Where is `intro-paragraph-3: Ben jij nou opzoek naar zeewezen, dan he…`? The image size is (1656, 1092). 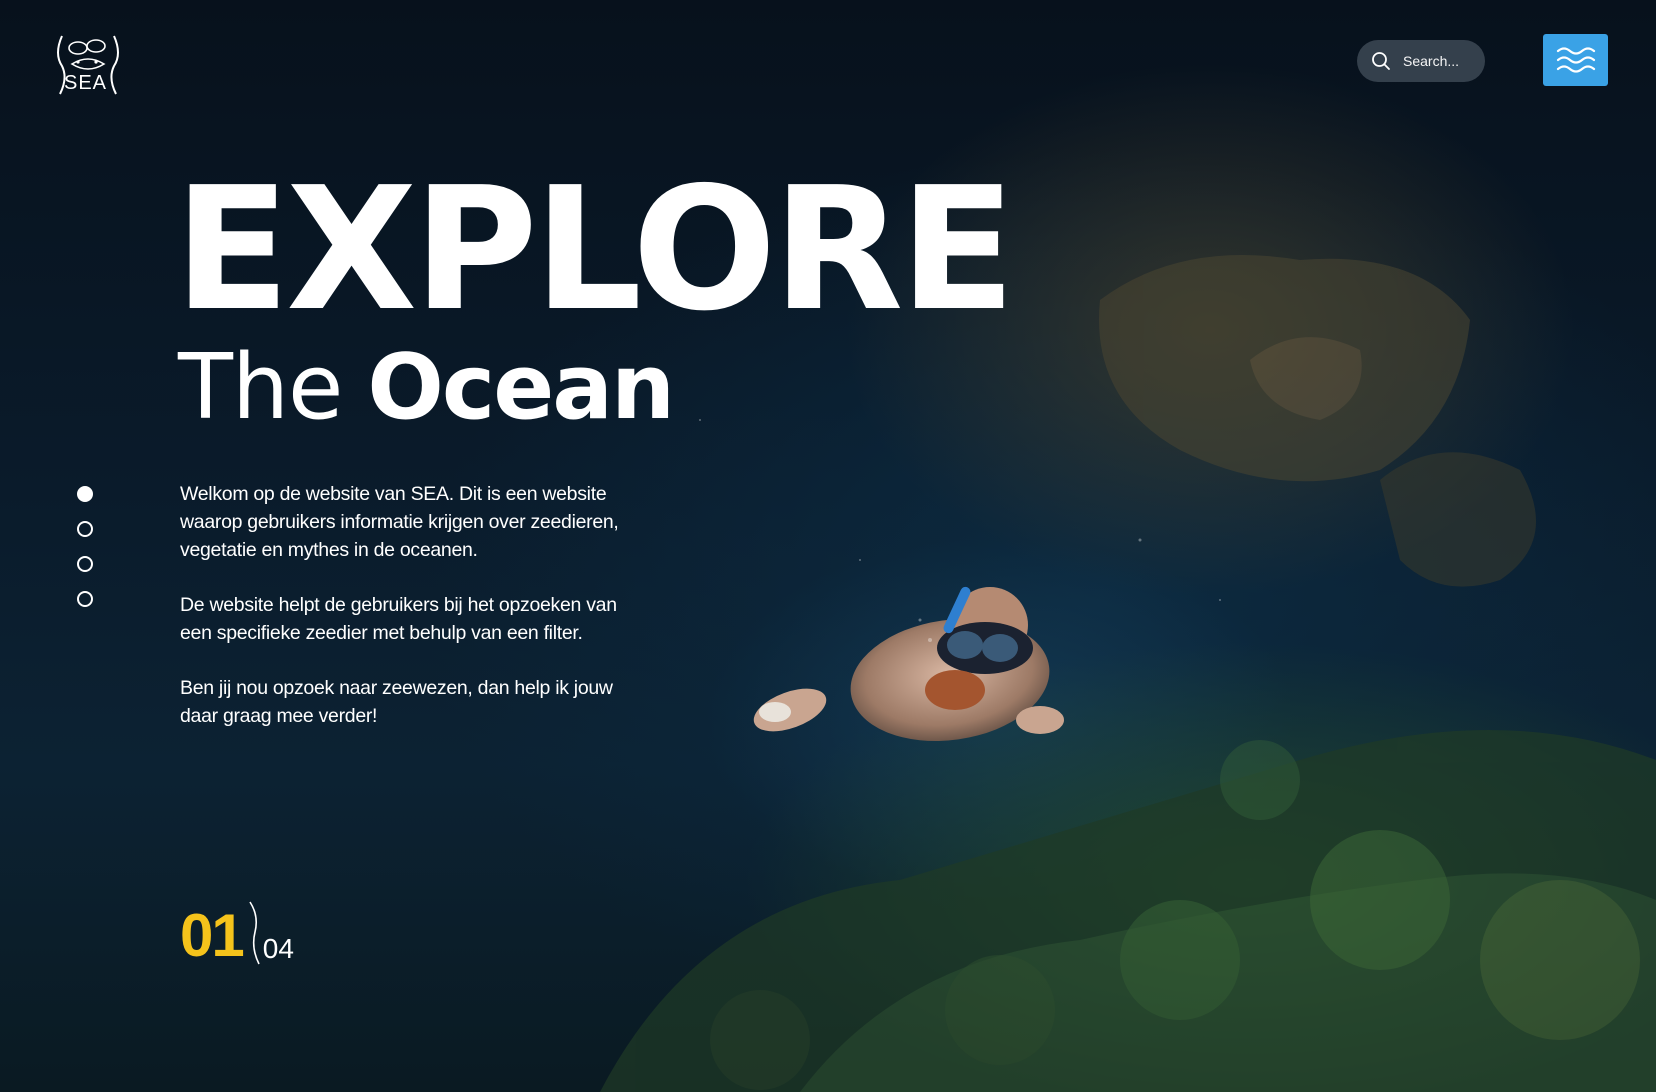
intro-paragraph-3: Ben jij nou opzoek naar zeewezen, dan he… is located at coordinates (396, 702).